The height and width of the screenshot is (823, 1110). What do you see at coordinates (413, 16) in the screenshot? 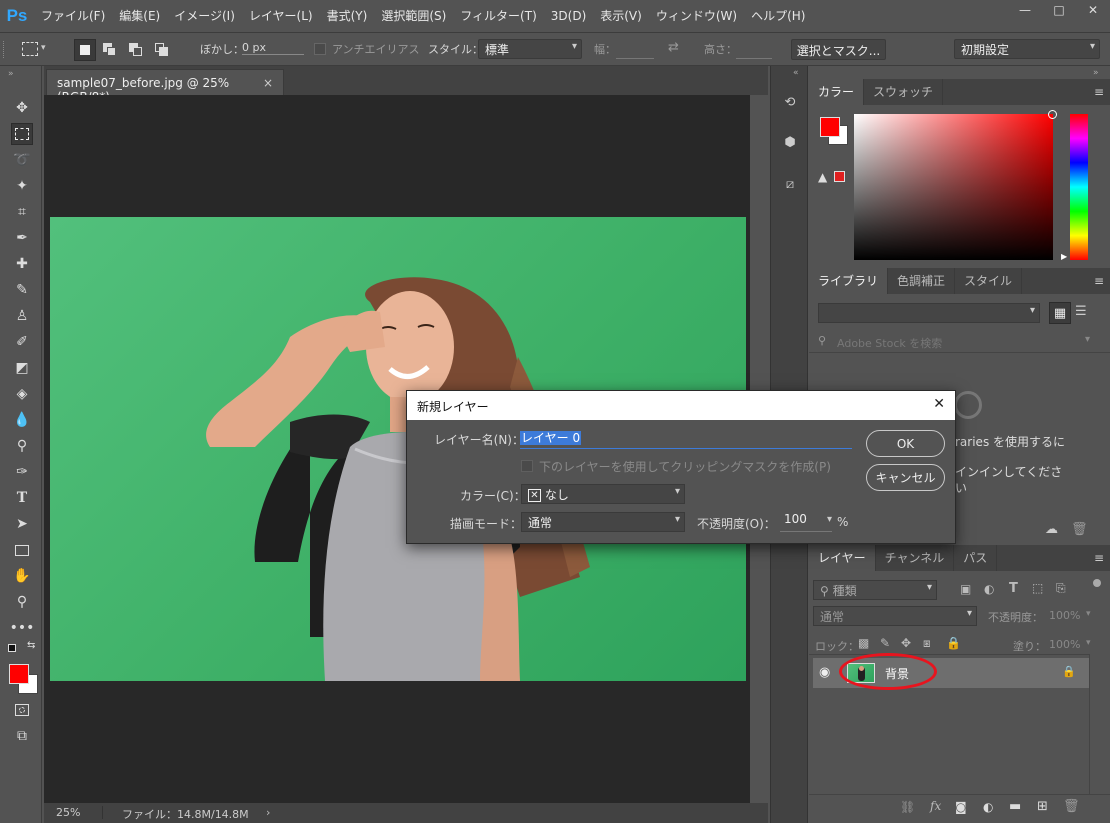
I see `menu-select: 選択範囲(S)` at bounding box center [413, 16].